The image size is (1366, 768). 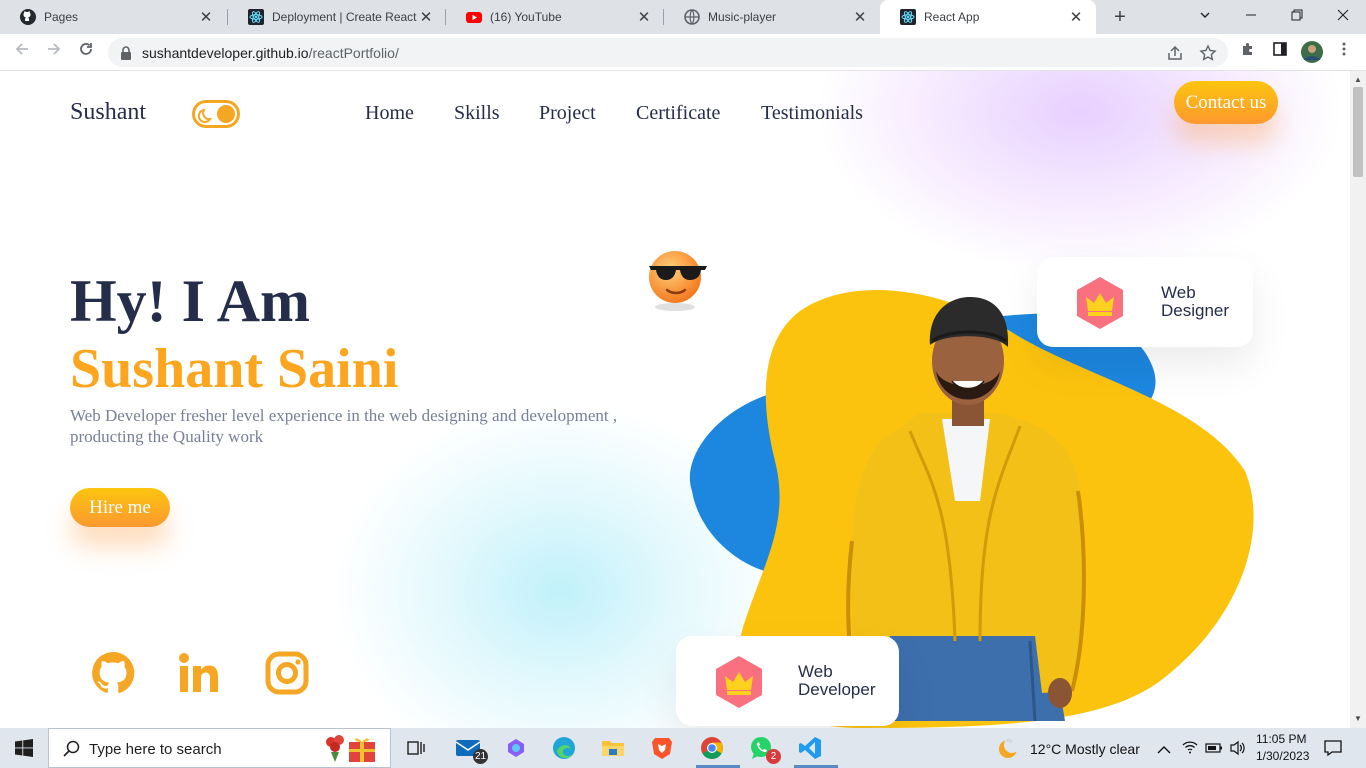 What do you see at coordinates (389, 113) in the screenshot?
I see `nav-home: Home` at bounding box center [389, 113].